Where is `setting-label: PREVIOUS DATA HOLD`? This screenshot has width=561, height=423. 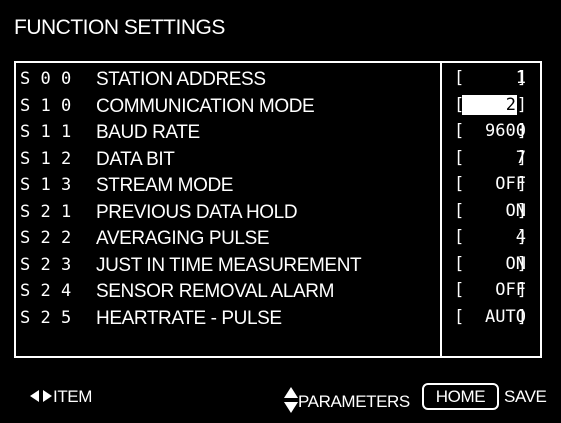
setting-label: PREVIOUS DATA HOLD is located at coordinates (197, 212).